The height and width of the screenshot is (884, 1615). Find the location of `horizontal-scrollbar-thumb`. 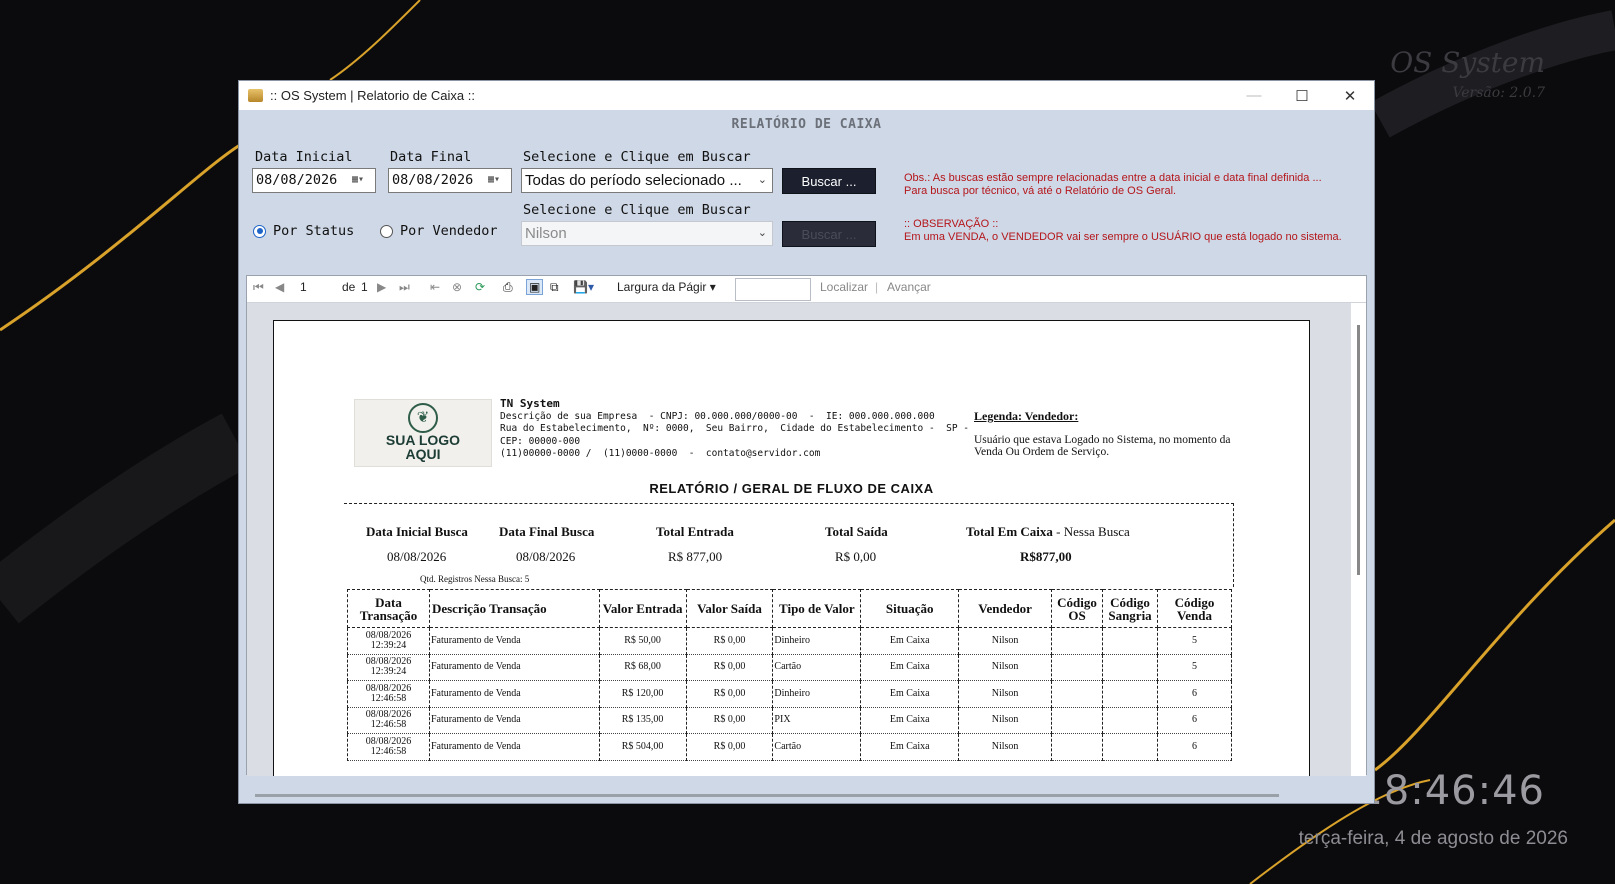

horizontal-scrollbar-thumb is located at coordinates (767, 795).